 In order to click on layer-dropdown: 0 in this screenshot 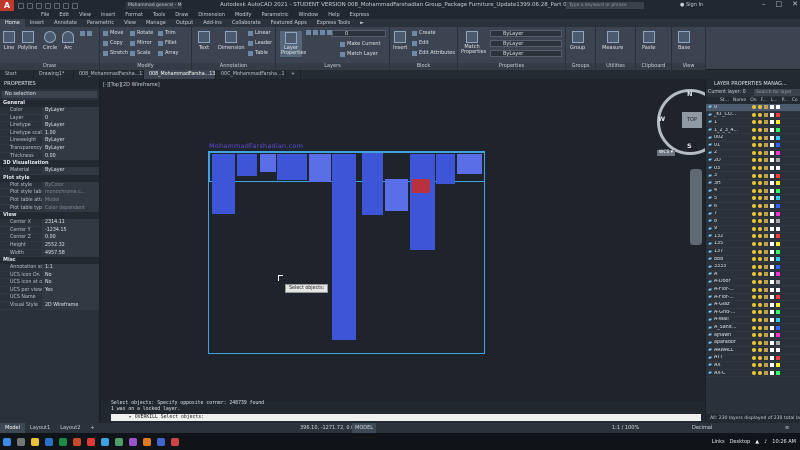, I will do `click(359, 33)`.